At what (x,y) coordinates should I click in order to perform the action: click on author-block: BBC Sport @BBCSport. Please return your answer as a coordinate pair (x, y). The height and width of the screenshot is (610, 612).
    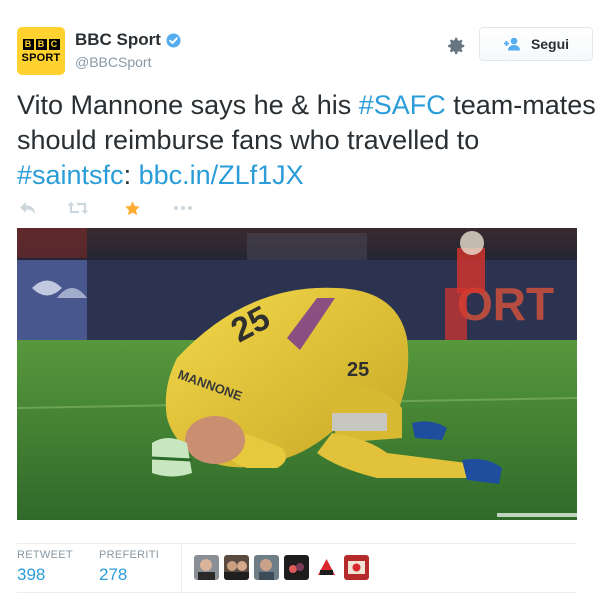
    Looking at the image, I should click on (128, 50).